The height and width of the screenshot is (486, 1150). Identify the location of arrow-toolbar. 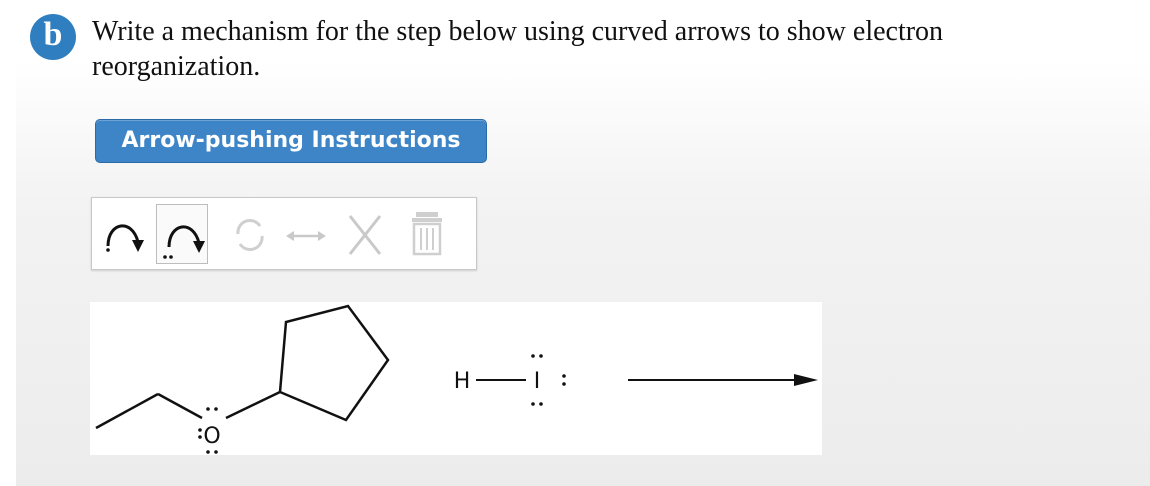
(284, 233).